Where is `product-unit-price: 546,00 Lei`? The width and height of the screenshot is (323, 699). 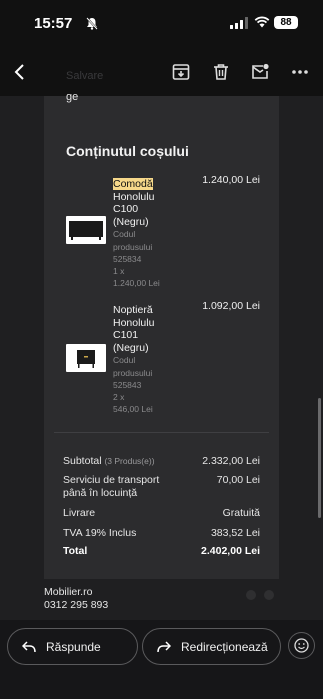 product-unit-price: 546,00 Lei is located at coordinates (133, 409).